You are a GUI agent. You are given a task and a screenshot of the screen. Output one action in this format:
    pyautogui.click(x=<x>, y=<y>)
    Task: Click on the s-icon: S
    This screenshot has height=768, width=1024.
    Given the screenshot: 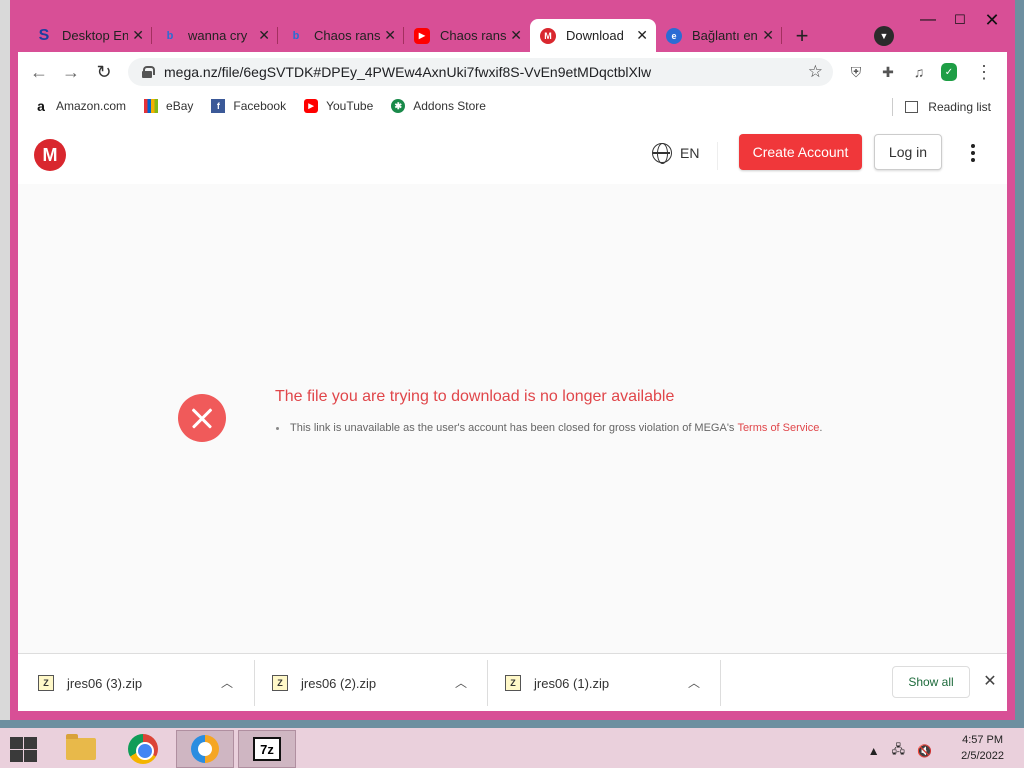 What is the action you would take?
    pyautogui.click(x=44, y=35)
    